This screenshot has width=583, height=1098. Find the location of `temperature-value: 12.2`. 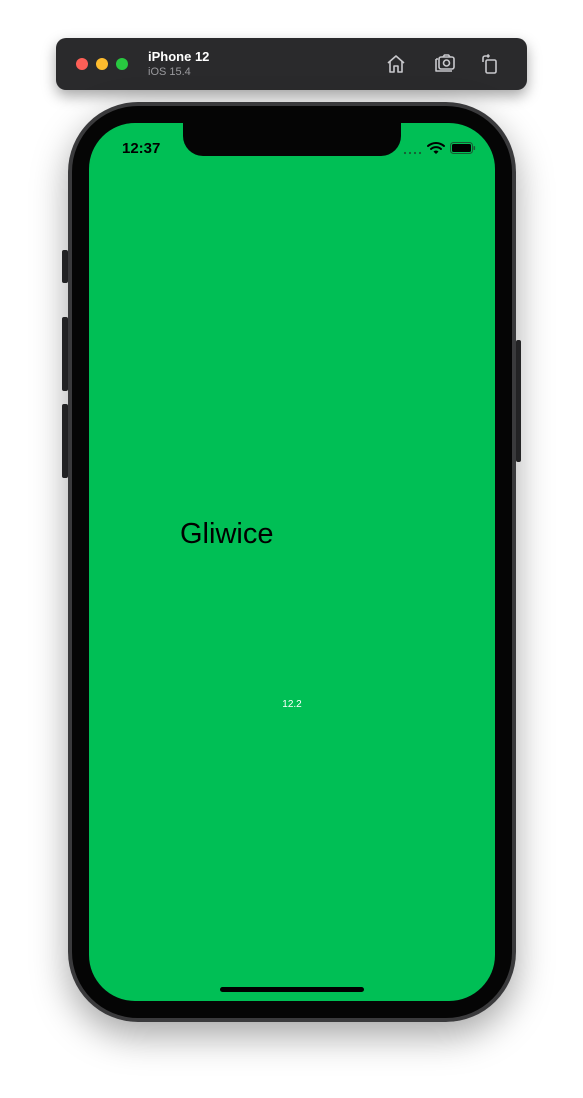

temperature-value: 12.2 is located at coordinates (292, 704).